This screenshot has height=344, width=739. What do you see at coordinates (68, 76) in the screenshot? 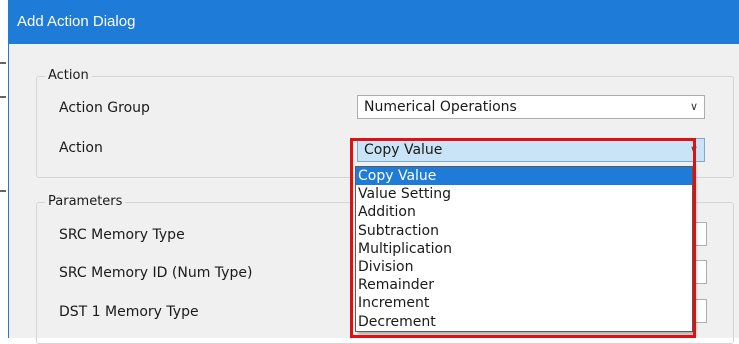
I see `action-groupbox-legend: Action` at bounding box center [68, 76].